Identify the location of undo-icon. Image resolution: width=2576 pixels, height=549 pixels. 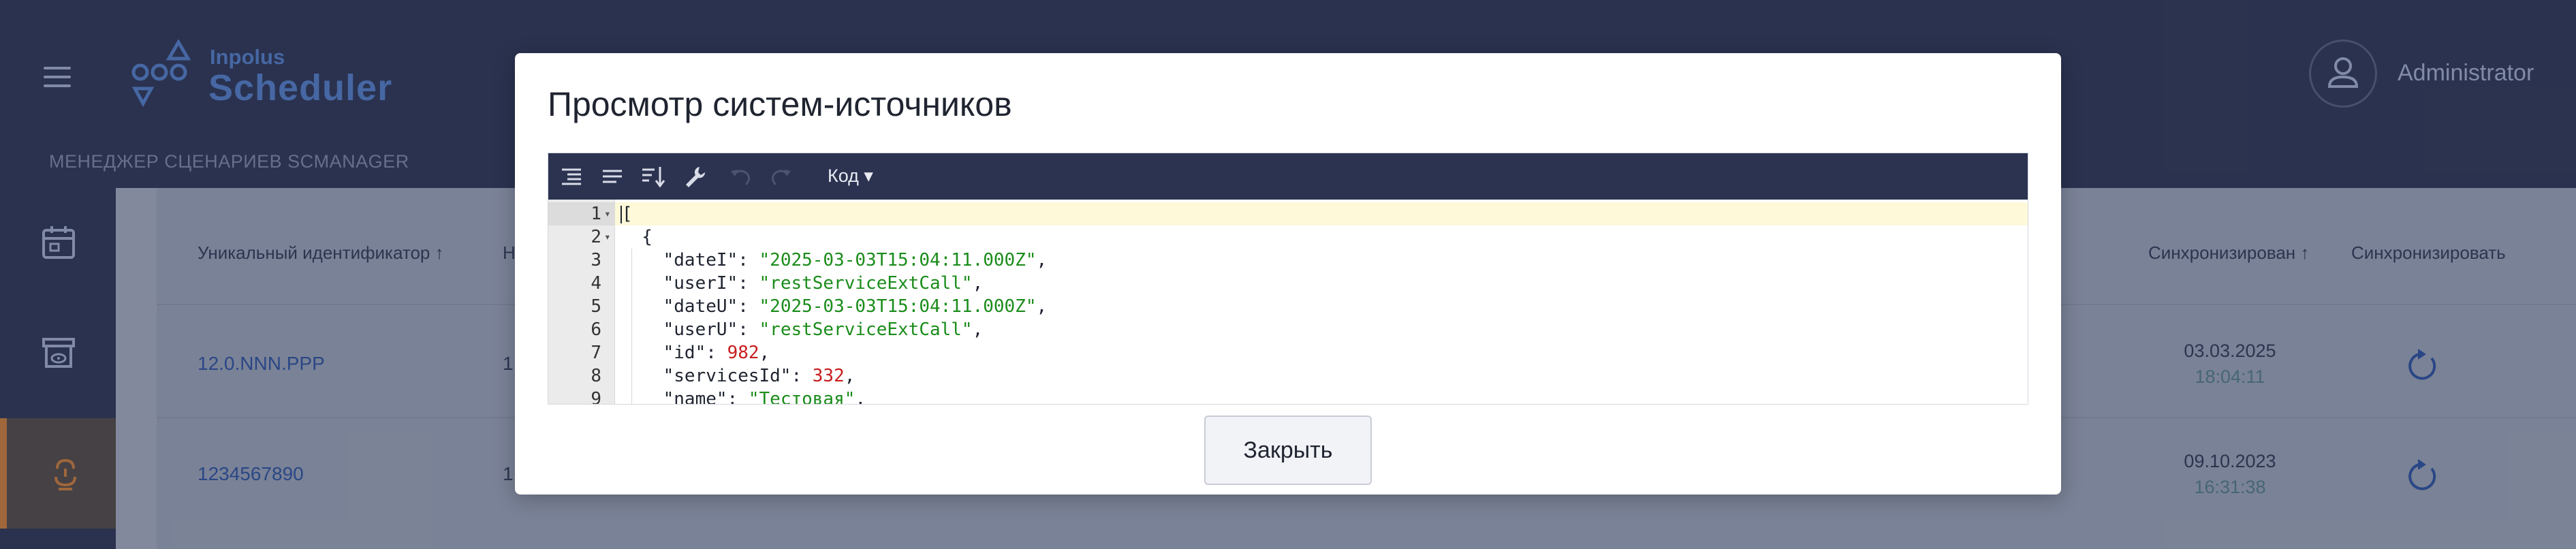
(741, 178).